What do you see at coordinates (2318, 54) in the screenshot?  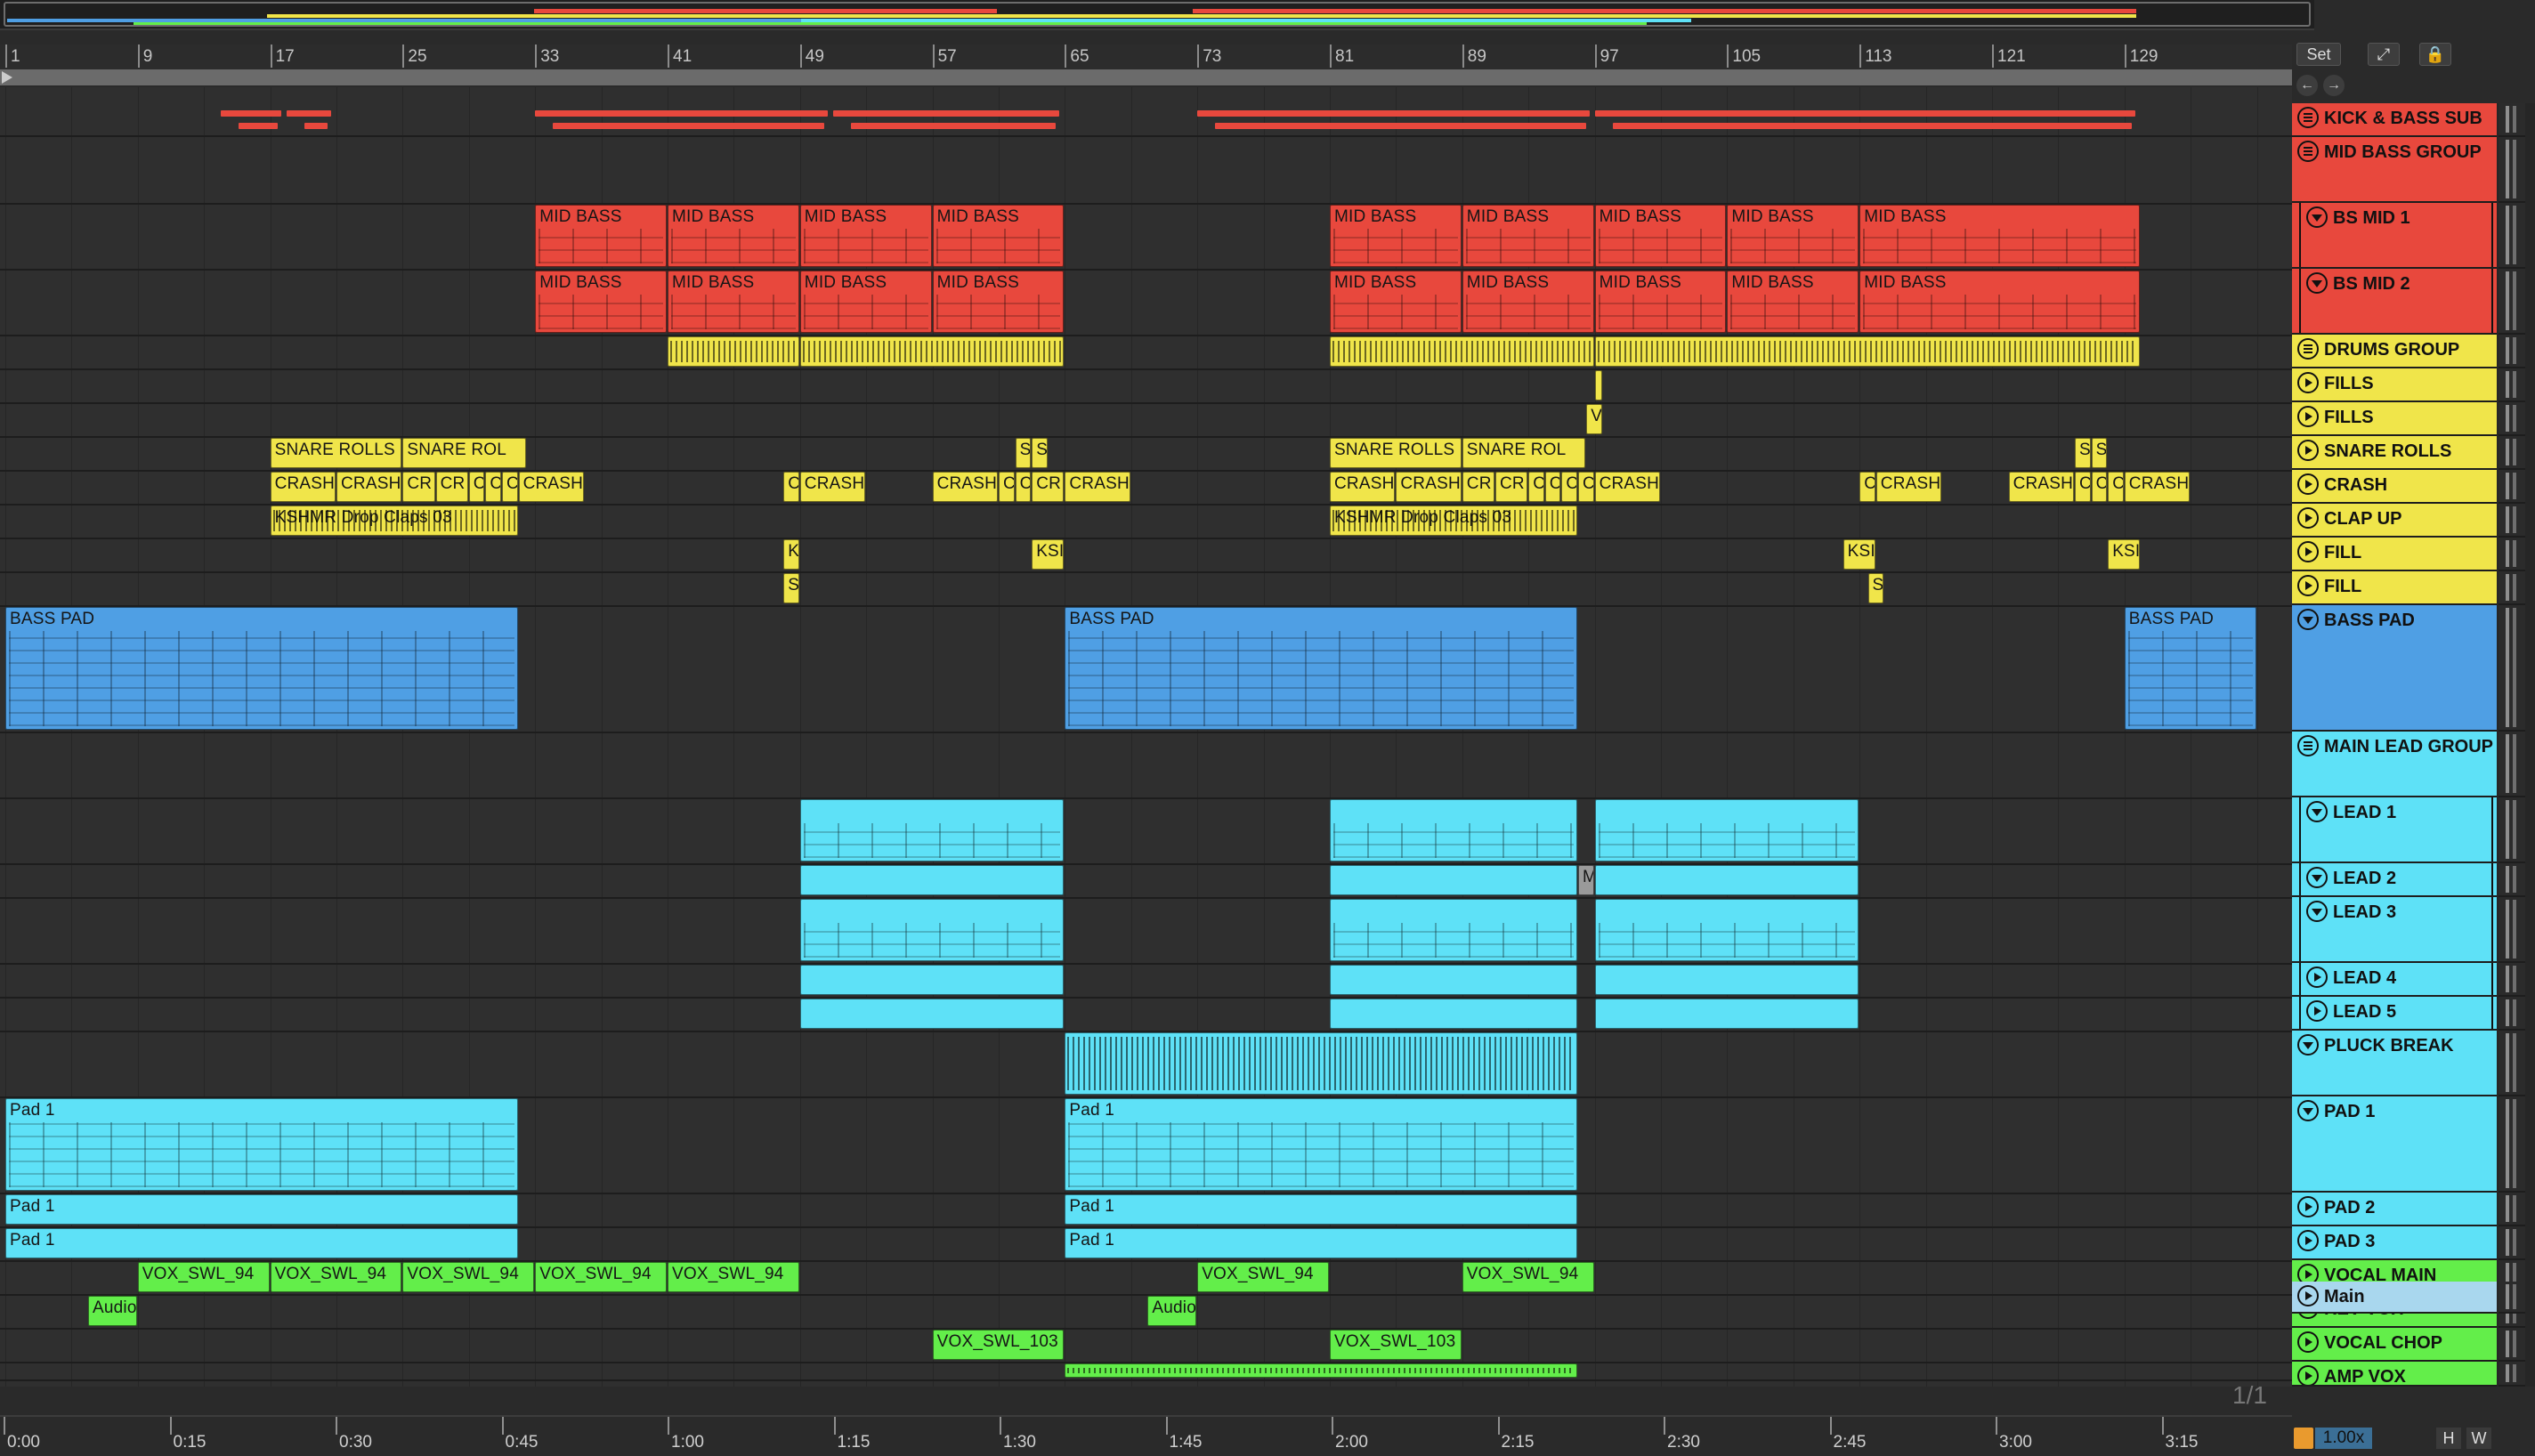 I see `set-button: Set` at bounding box center [2318, 54].